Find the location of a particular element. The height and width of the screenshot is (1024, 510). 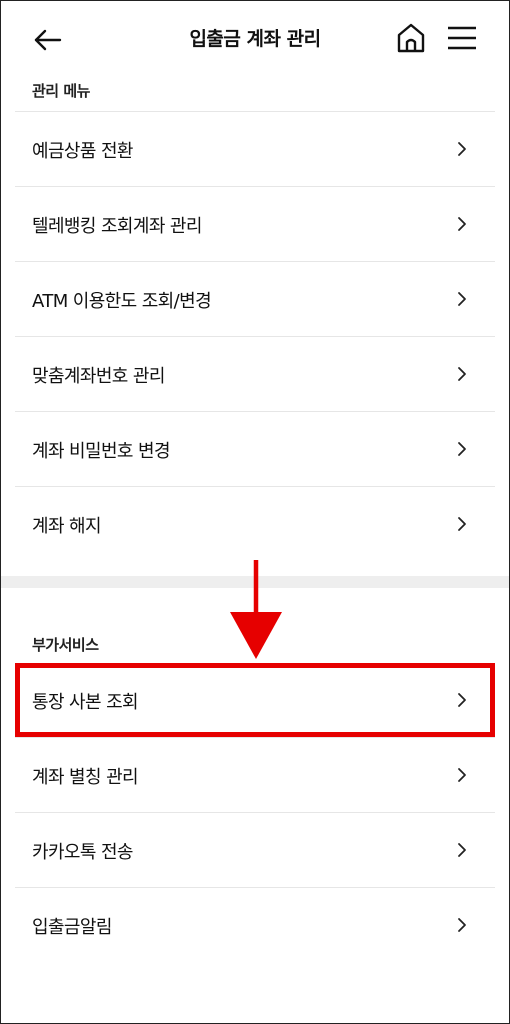

page-title: 입출금 계좌 관리 is located at coordinates (255, 39).